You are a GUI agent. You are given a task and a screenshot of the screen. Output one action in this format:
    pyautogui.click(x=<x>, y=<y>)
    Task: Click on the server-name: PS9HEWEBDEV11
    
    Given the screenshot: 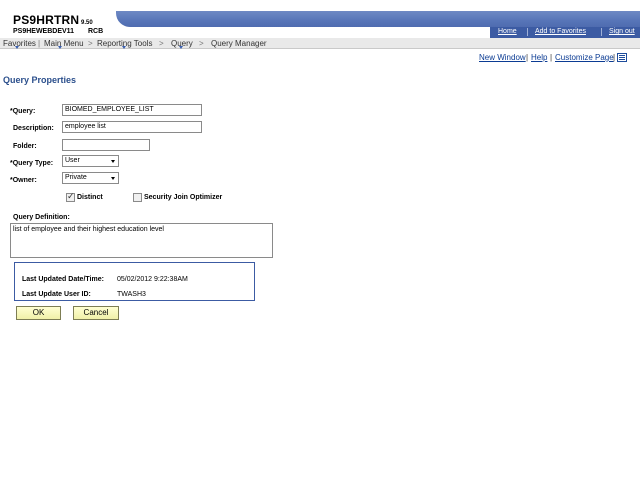 What is the action you would take?
    pyautogui.click(x=44, y=31)
    